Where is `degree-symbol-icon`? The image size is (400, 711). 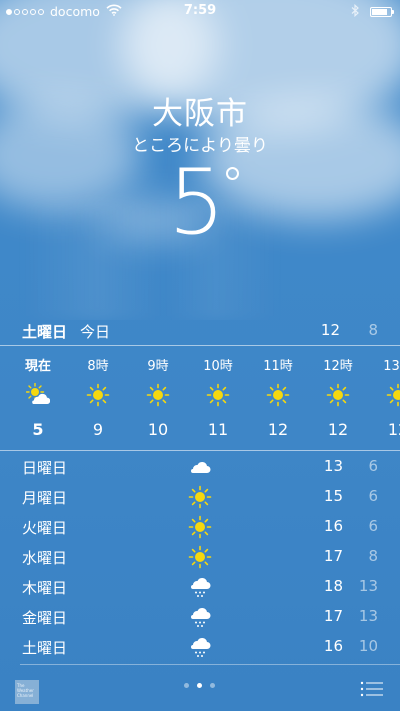 degree-symbol-icon is located at coordinates (232, 173).